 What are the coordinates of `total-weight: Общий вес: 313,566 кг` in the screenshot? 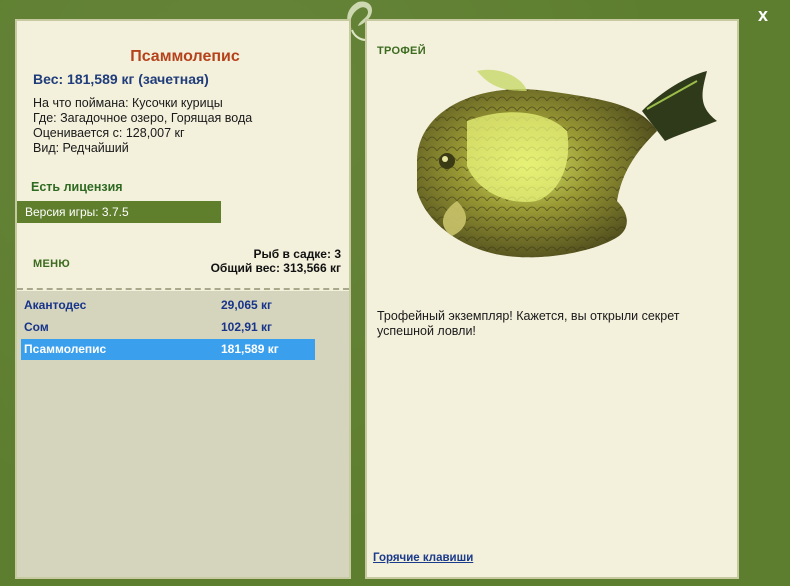 It's located at (275, 268).